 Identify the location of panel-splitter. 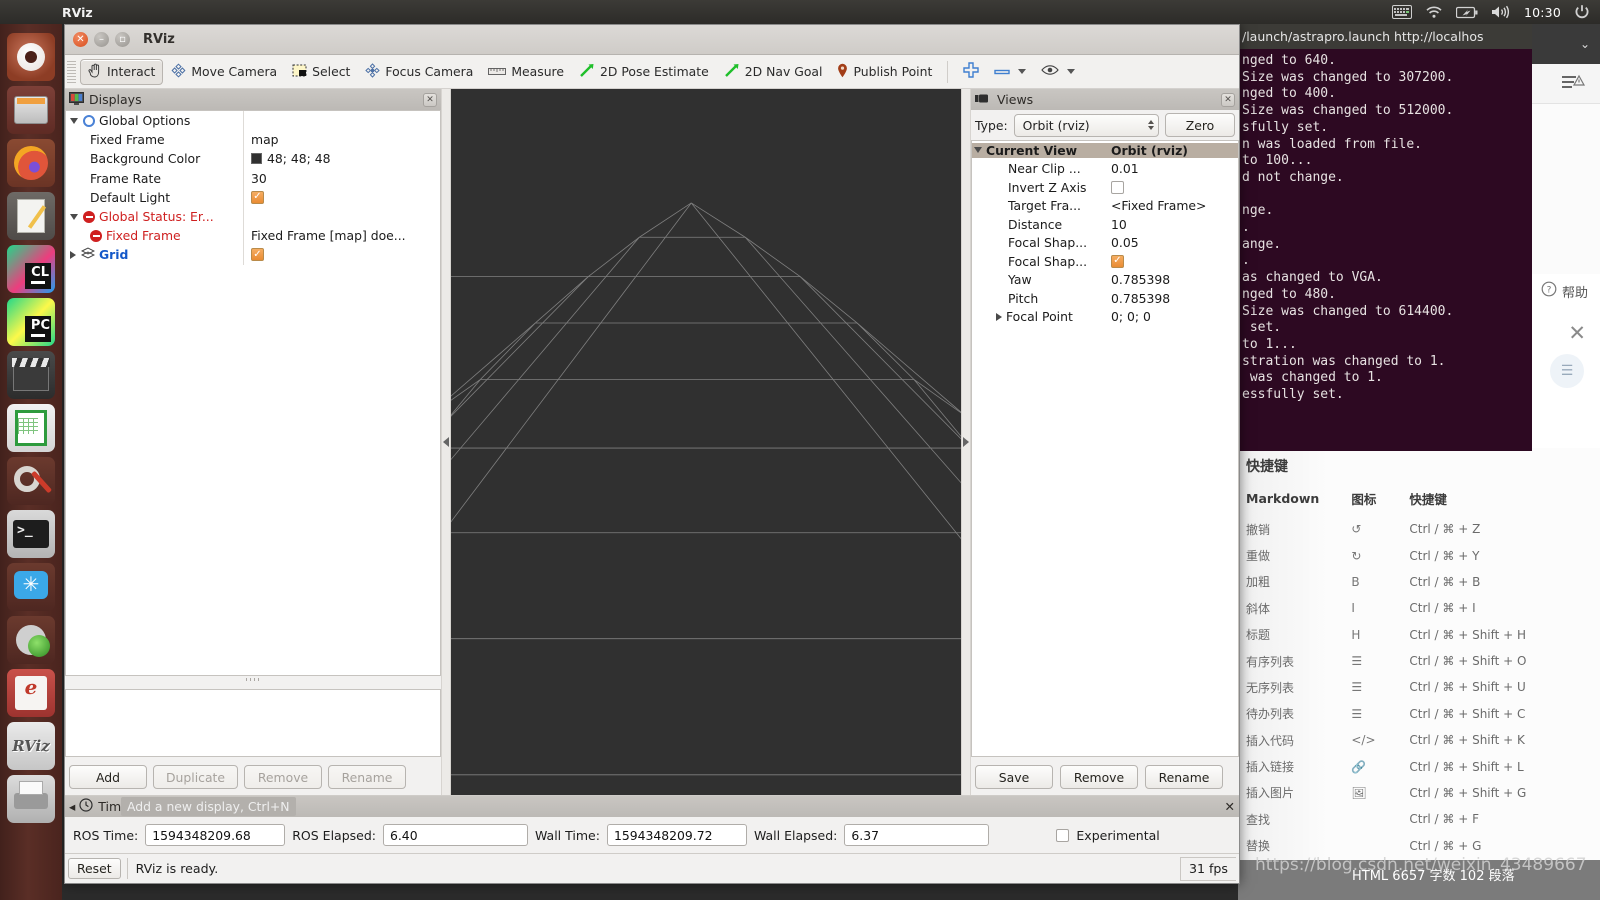
(253, 679).